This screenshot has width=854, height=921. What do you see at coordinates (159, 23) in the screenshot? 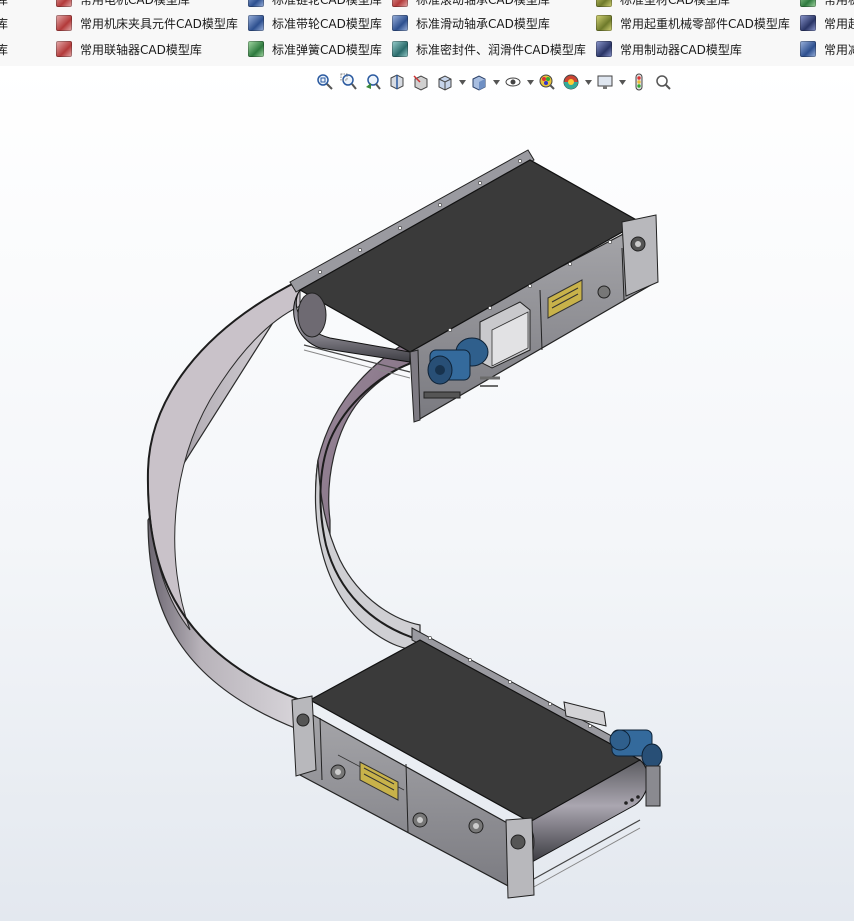
I see `library-item-label: 常用机床夹具元件CAD模型库` at bounding box center [159, 23].